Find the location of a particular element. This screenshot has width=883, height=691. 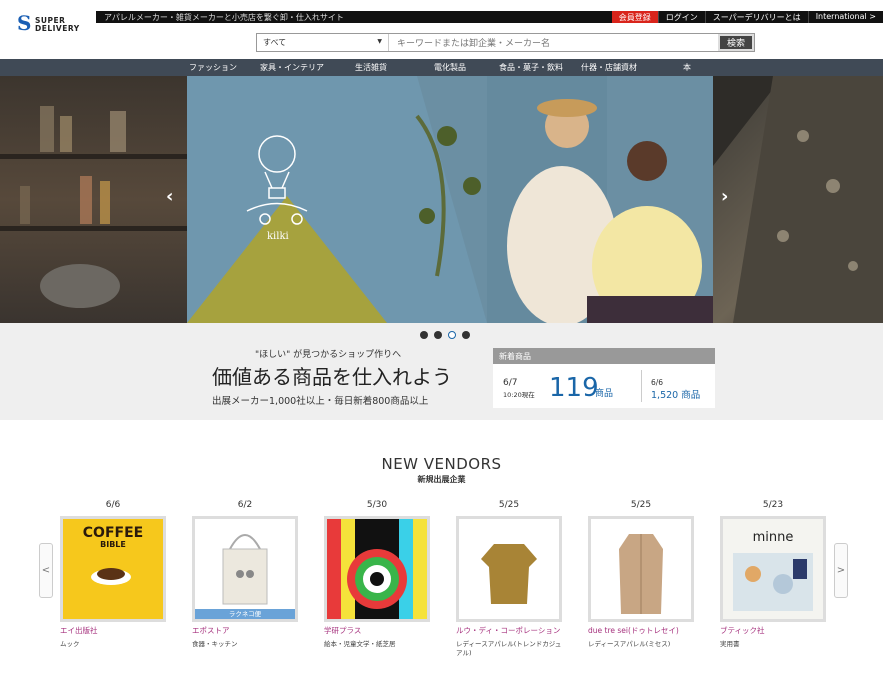

search-row: すべて ▼ 検索 is located at coordinates (441, 43).